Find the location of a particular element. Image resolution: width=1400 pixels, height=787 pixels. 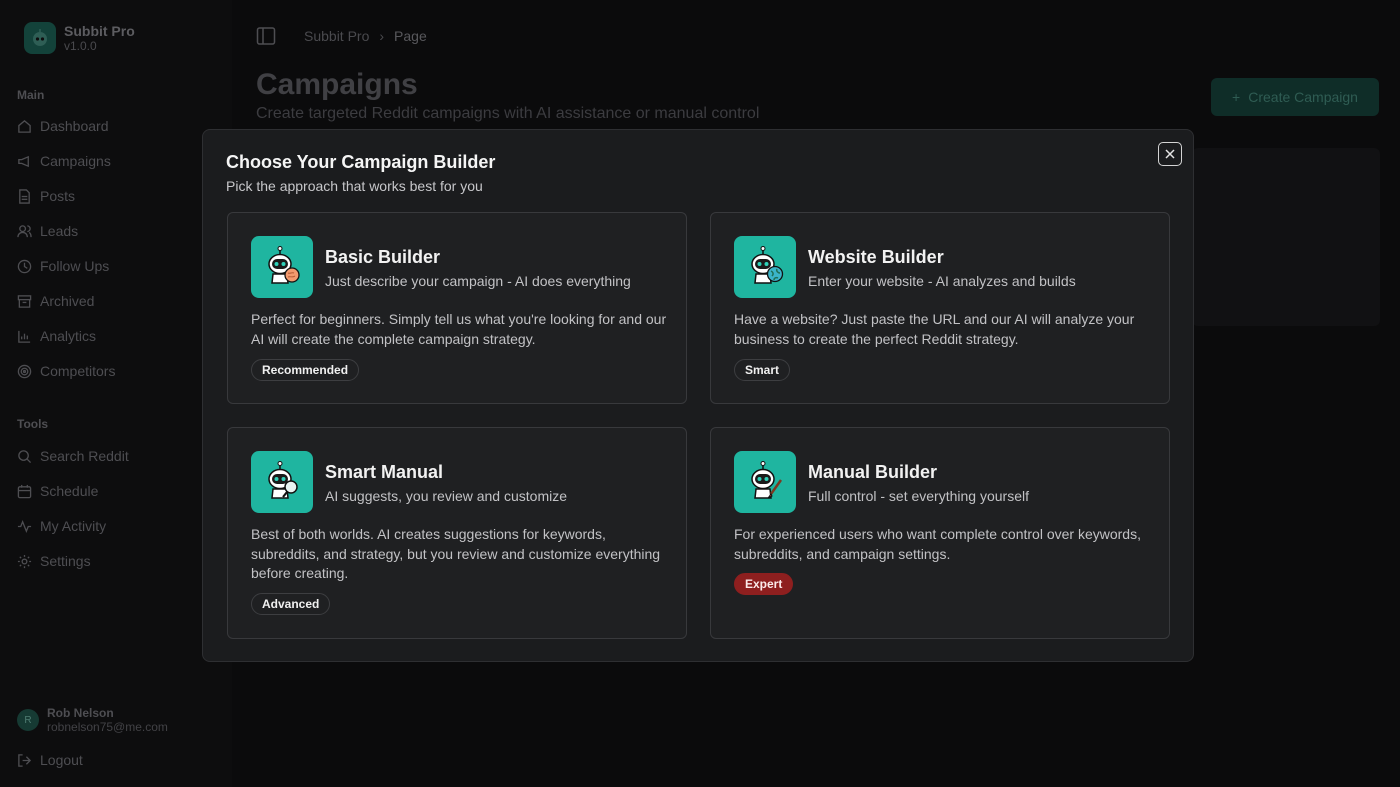

breadcrumb: Subbit Pro › Page is located at coordinates (365, 36).